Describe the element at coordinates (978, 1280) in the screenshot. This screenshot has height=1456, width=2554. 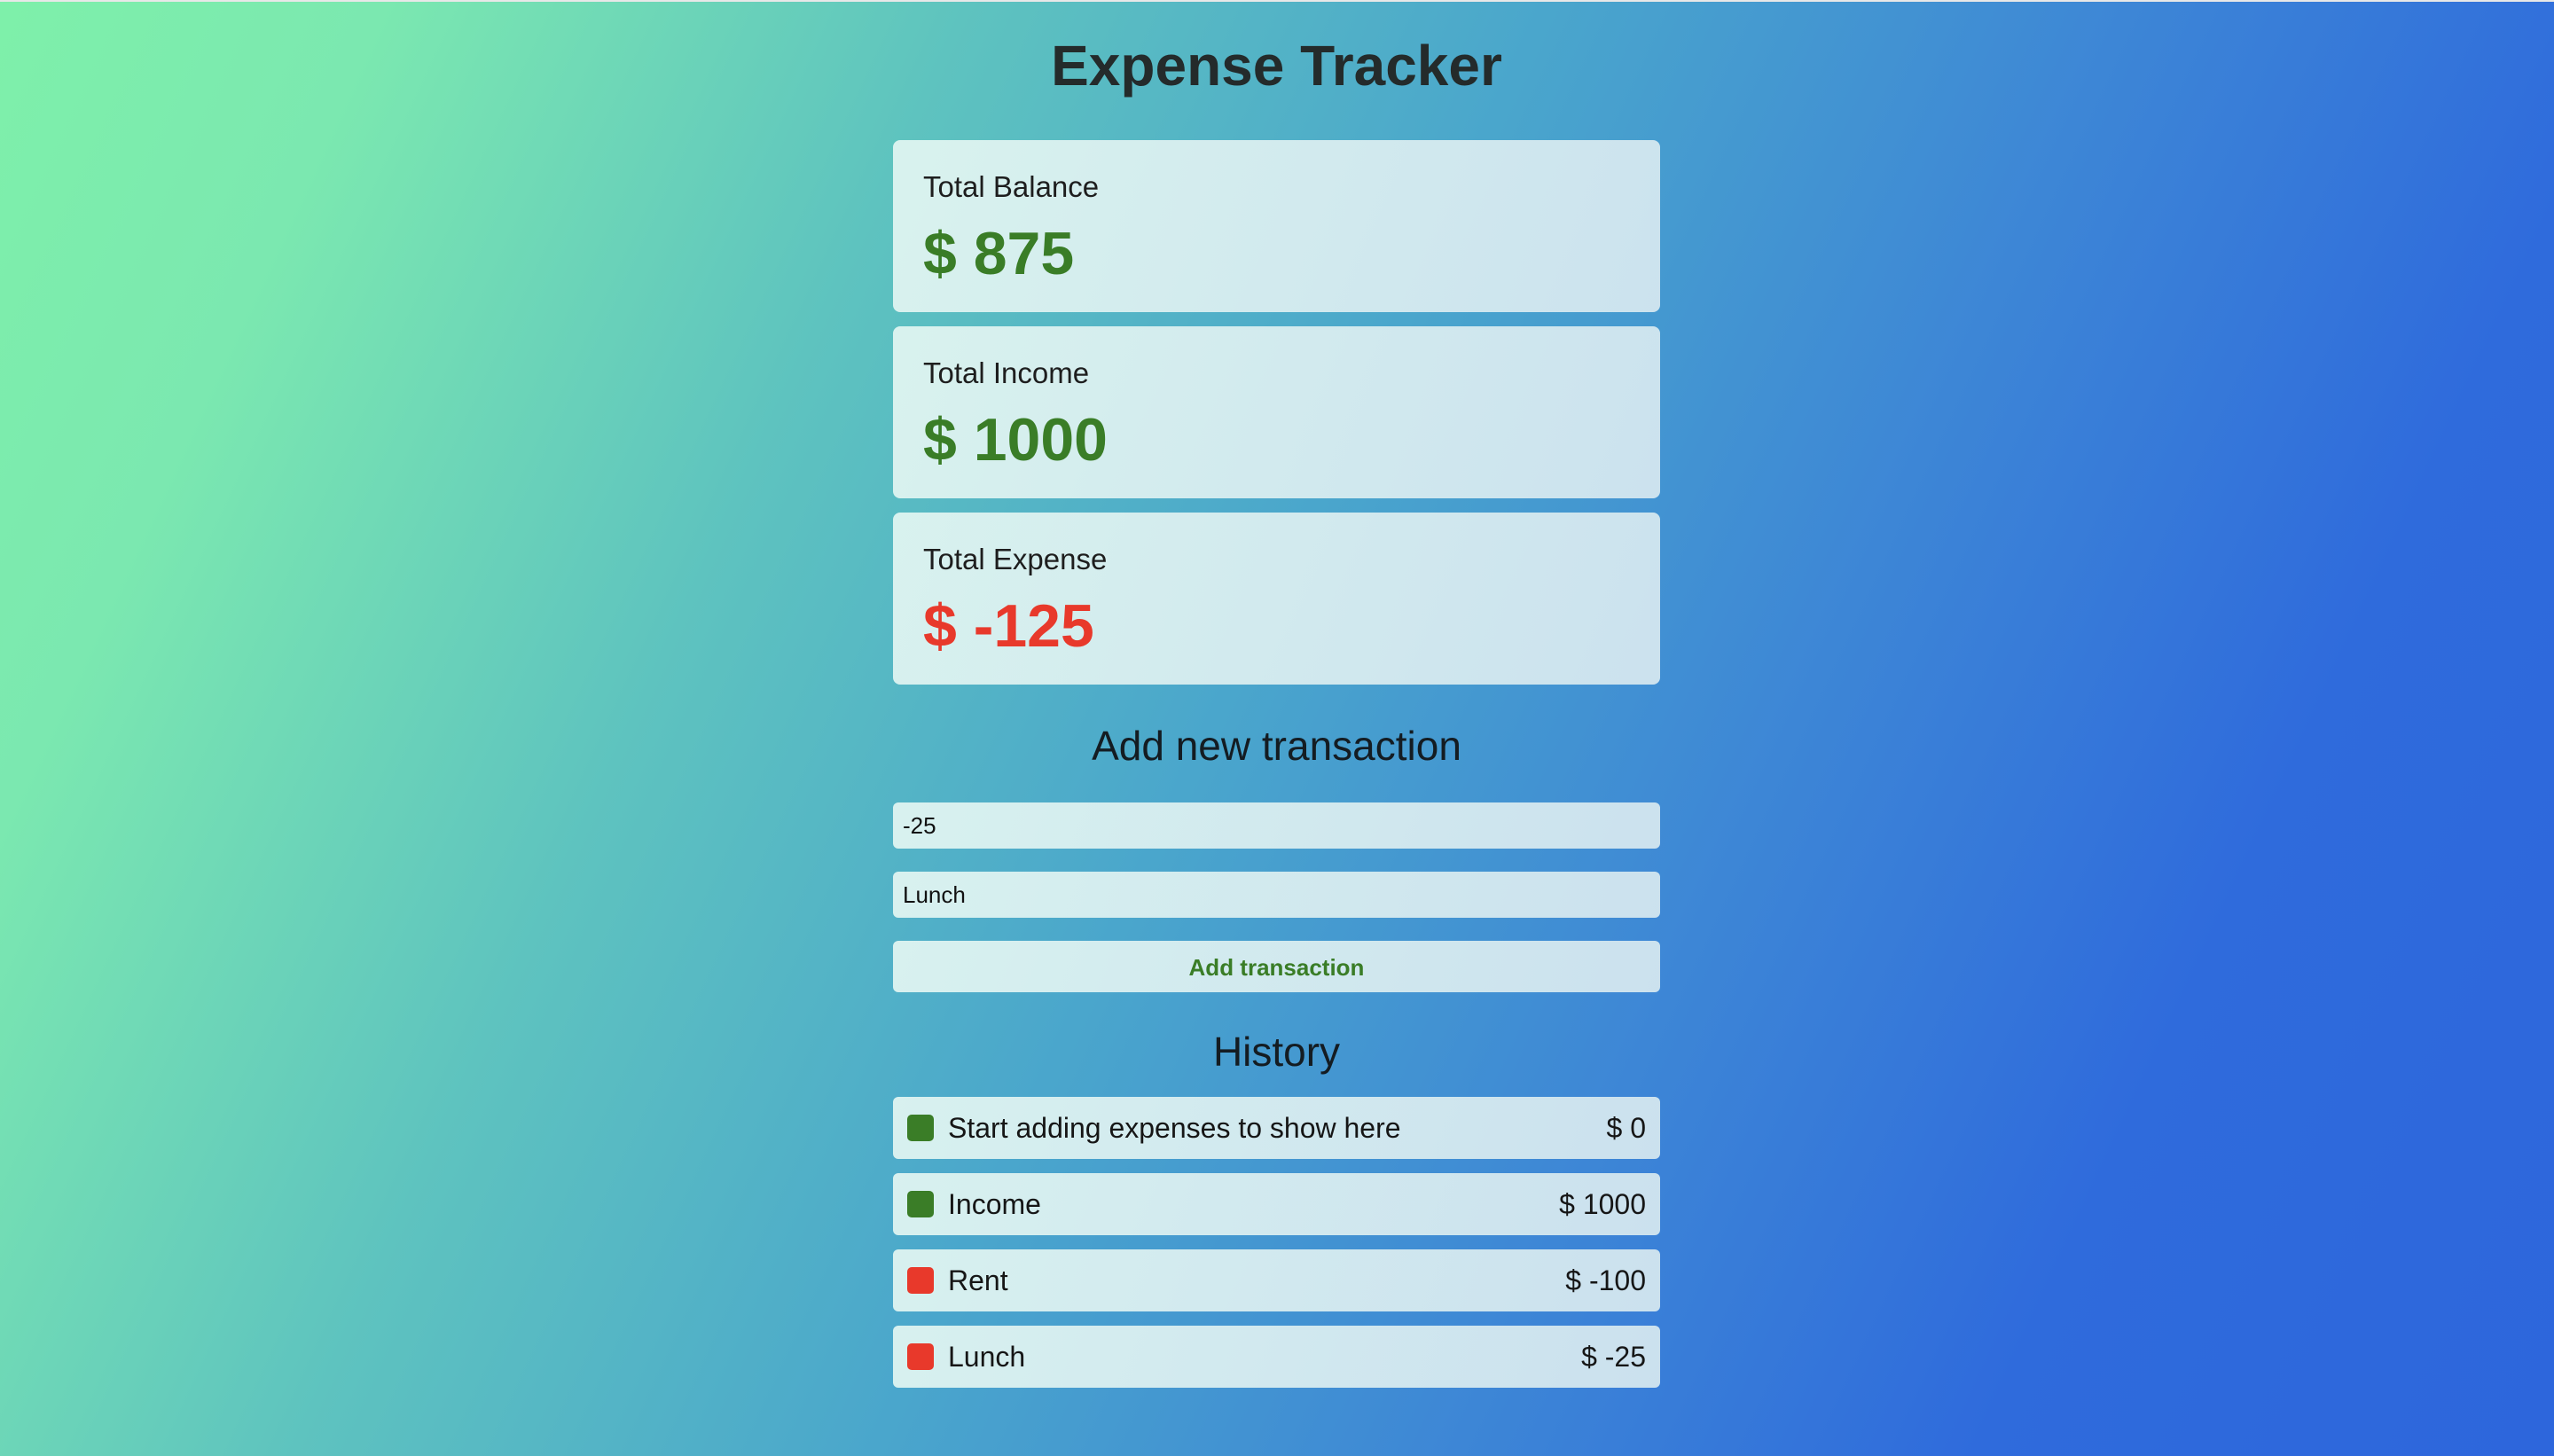
I see `history-item-name: Rent` at that location.